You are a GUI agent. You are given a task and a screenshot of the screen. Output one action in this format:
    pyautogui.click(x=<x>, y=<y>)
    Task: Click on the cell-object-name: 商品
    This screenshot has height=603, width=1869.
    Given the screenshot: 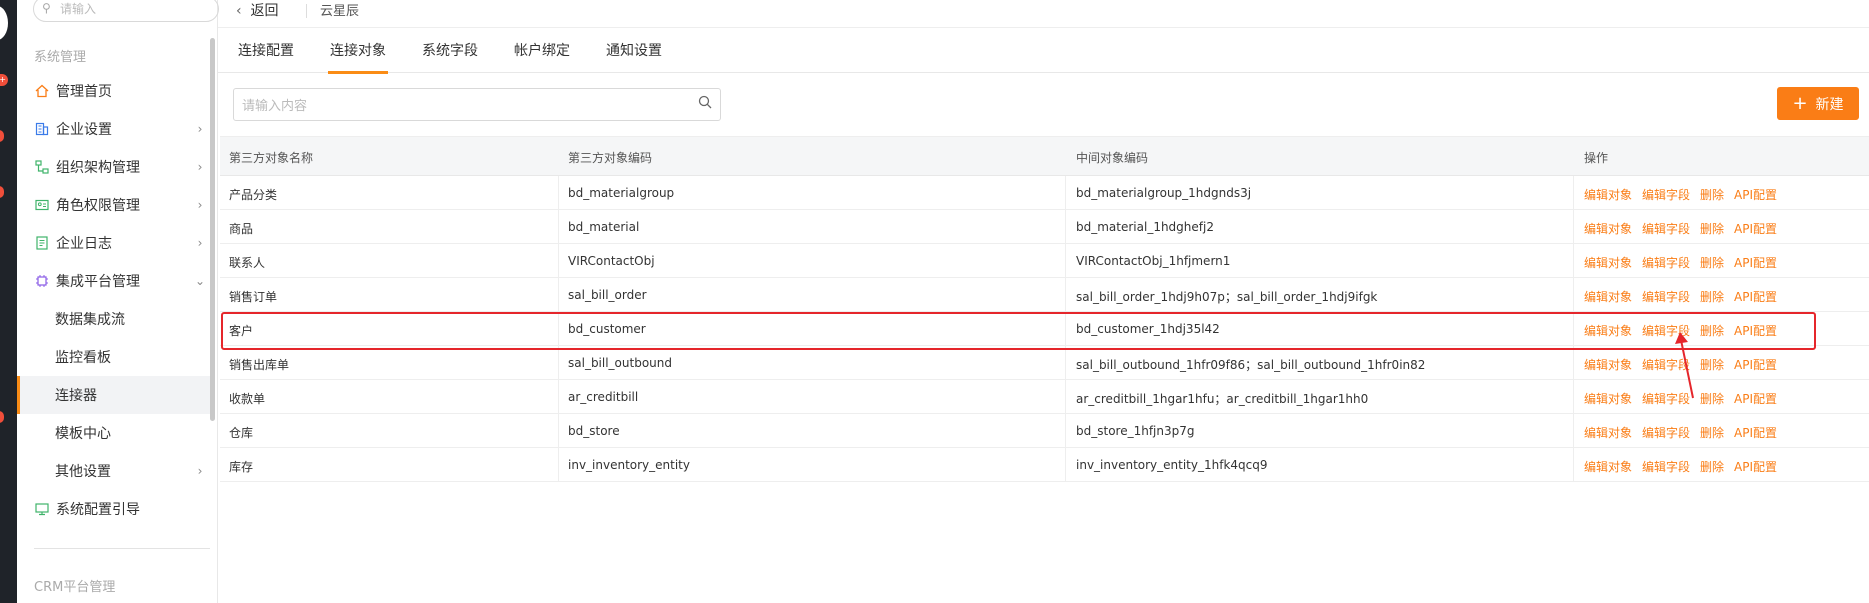 What is the action you would take?
    pyautogui.click(x=241, y=229)
    